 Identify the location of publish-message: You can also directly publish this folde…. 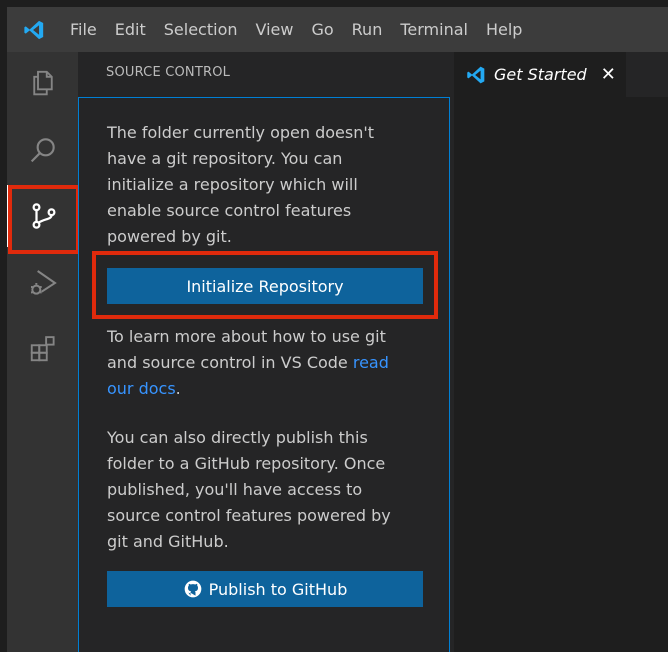
(249, 489).